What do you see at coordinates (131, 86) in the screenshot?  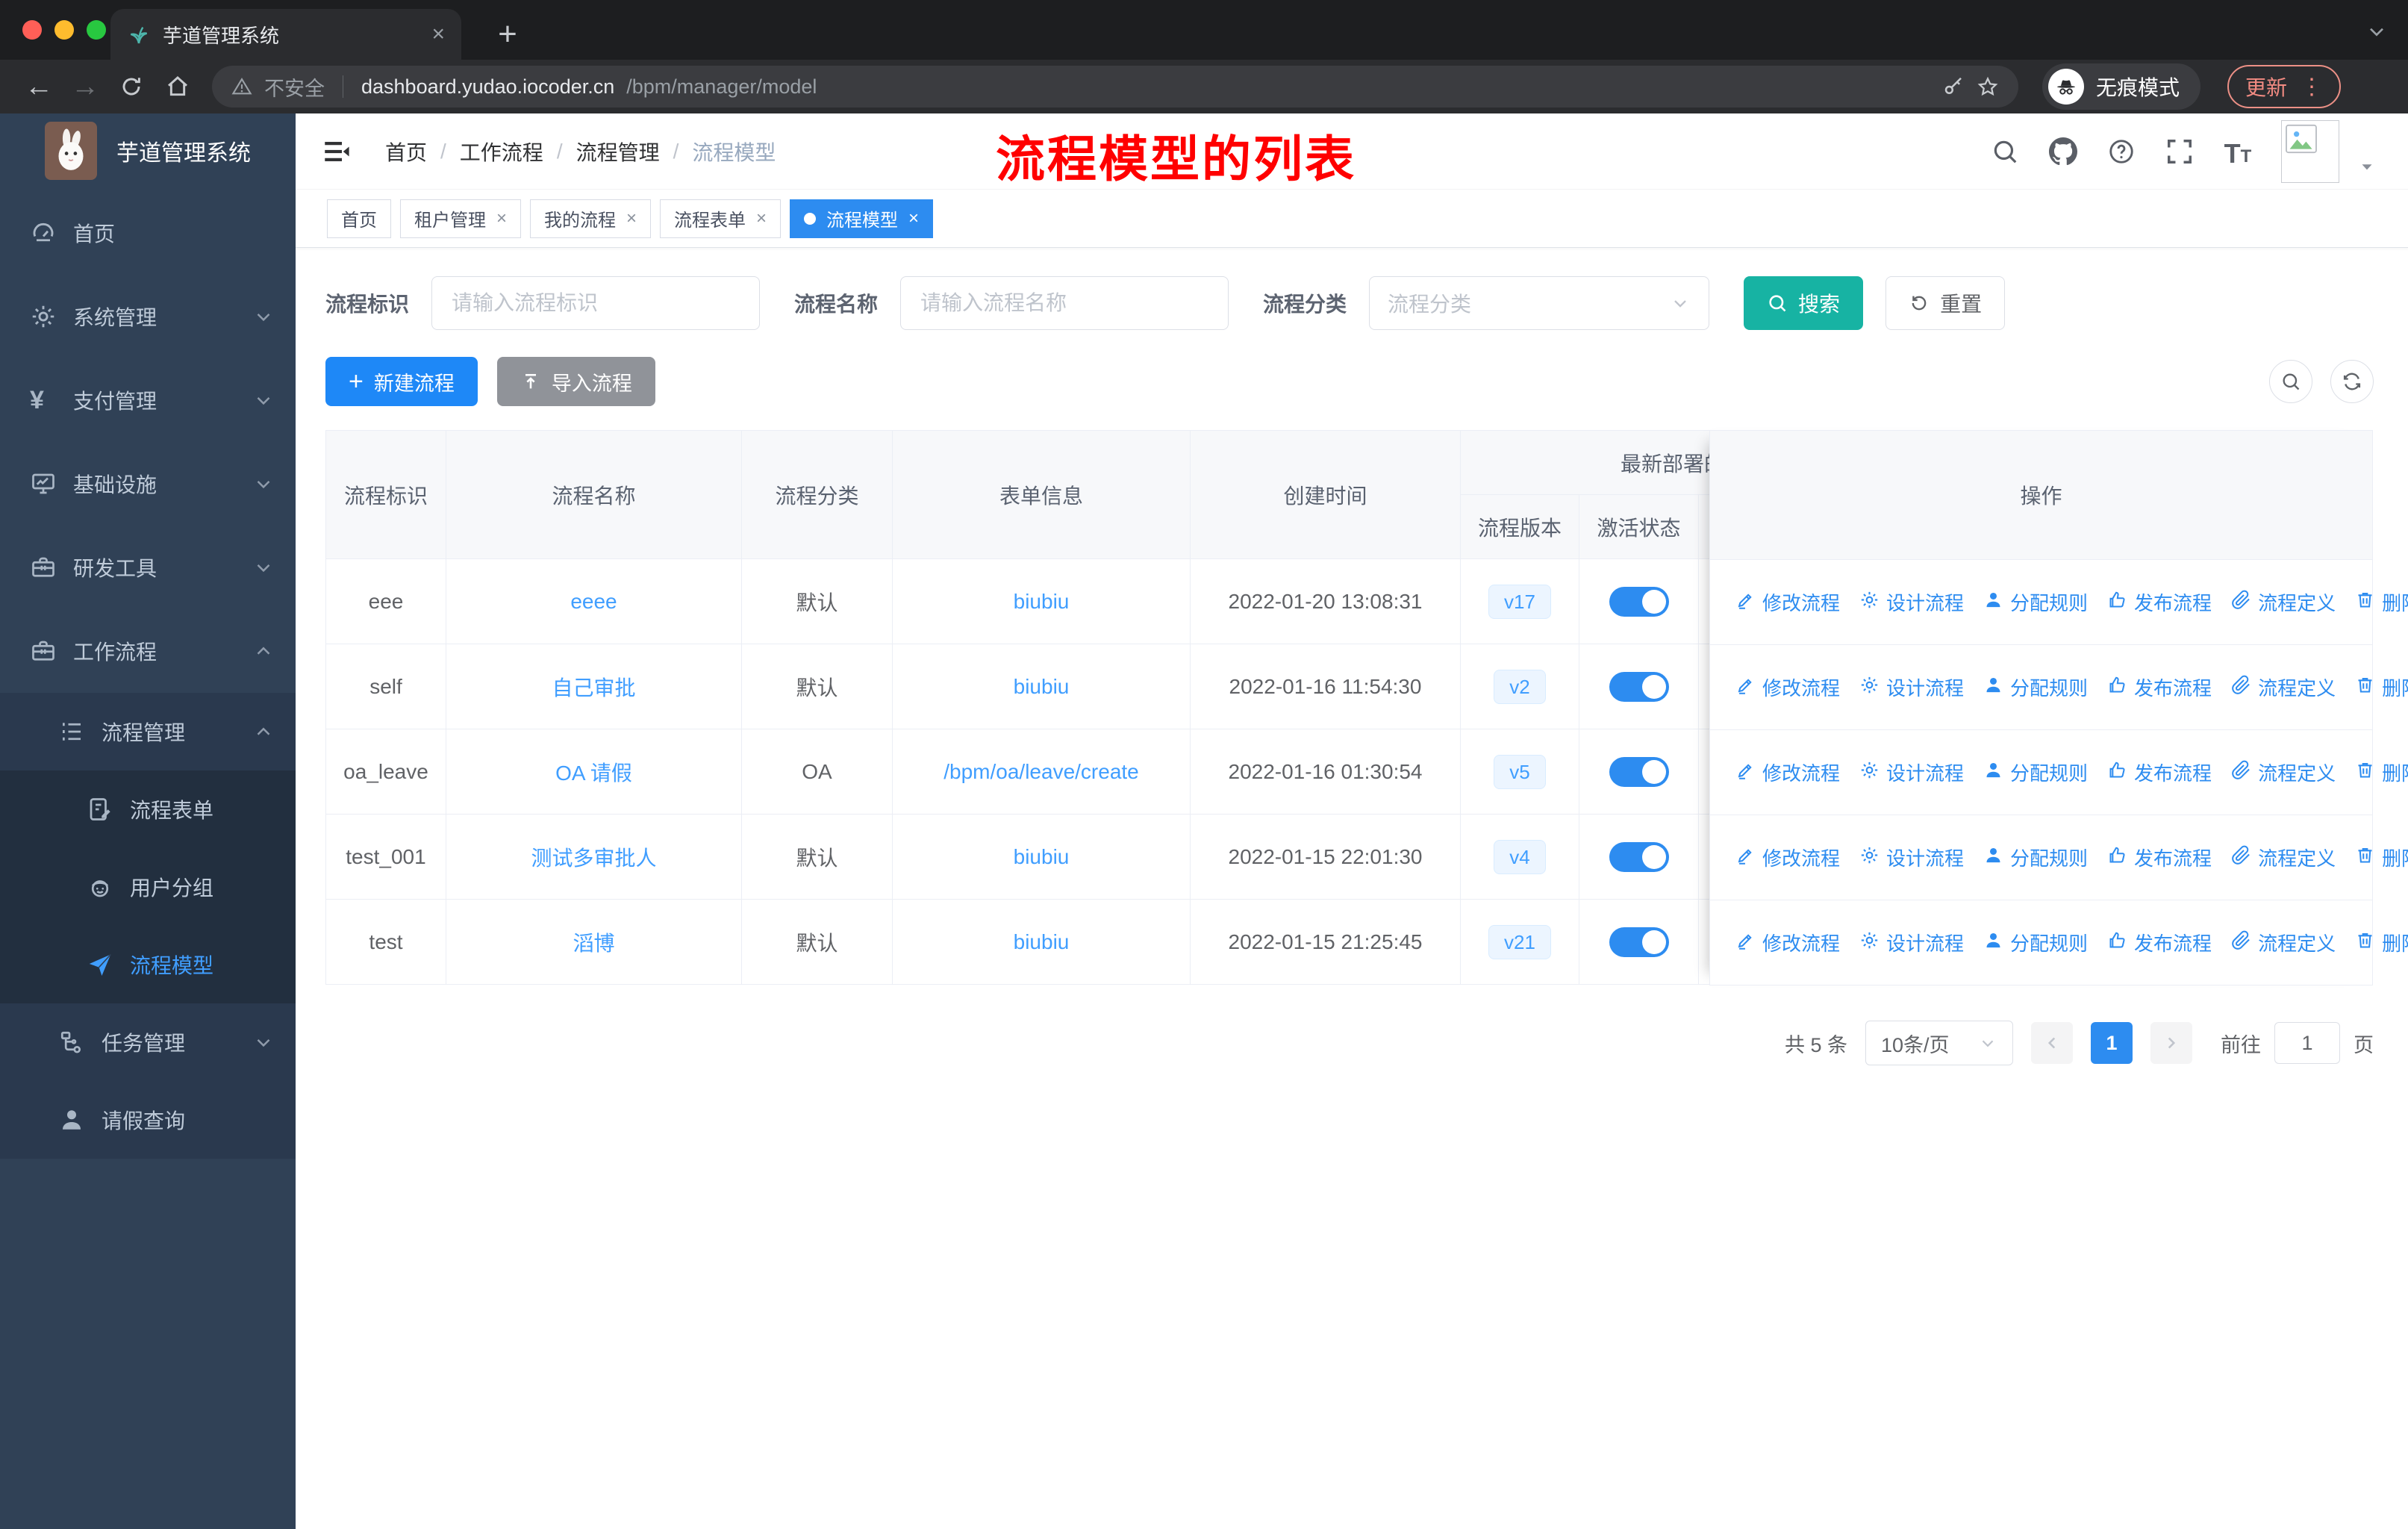 I see `reload-button` at bounding box center [131, 86].